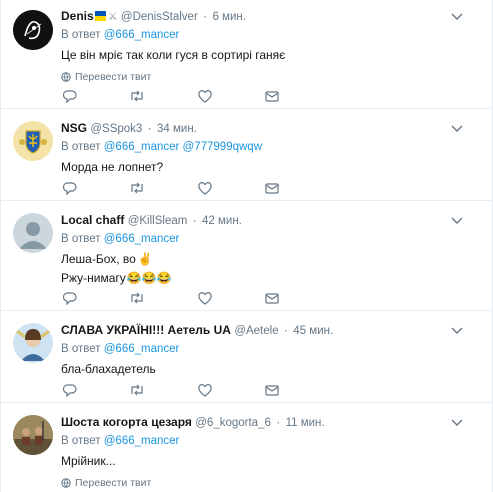 The width and height of the screenshot is (493, 492). Describe the element at coordinates (158, 221) in the screenshot. I see `user-handle: @KillSleam` at that location.